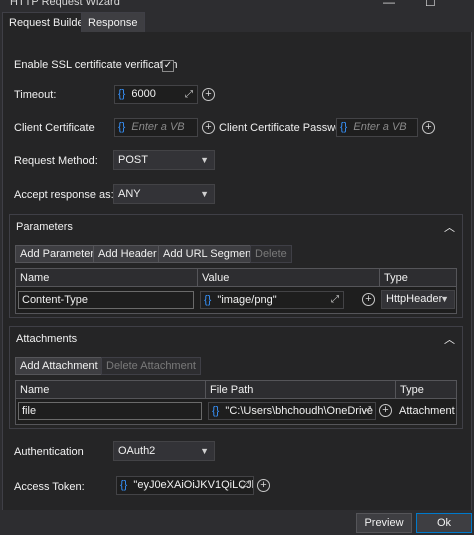  I want to click on tab-bar: Request Builder Response, so click(237, 21).